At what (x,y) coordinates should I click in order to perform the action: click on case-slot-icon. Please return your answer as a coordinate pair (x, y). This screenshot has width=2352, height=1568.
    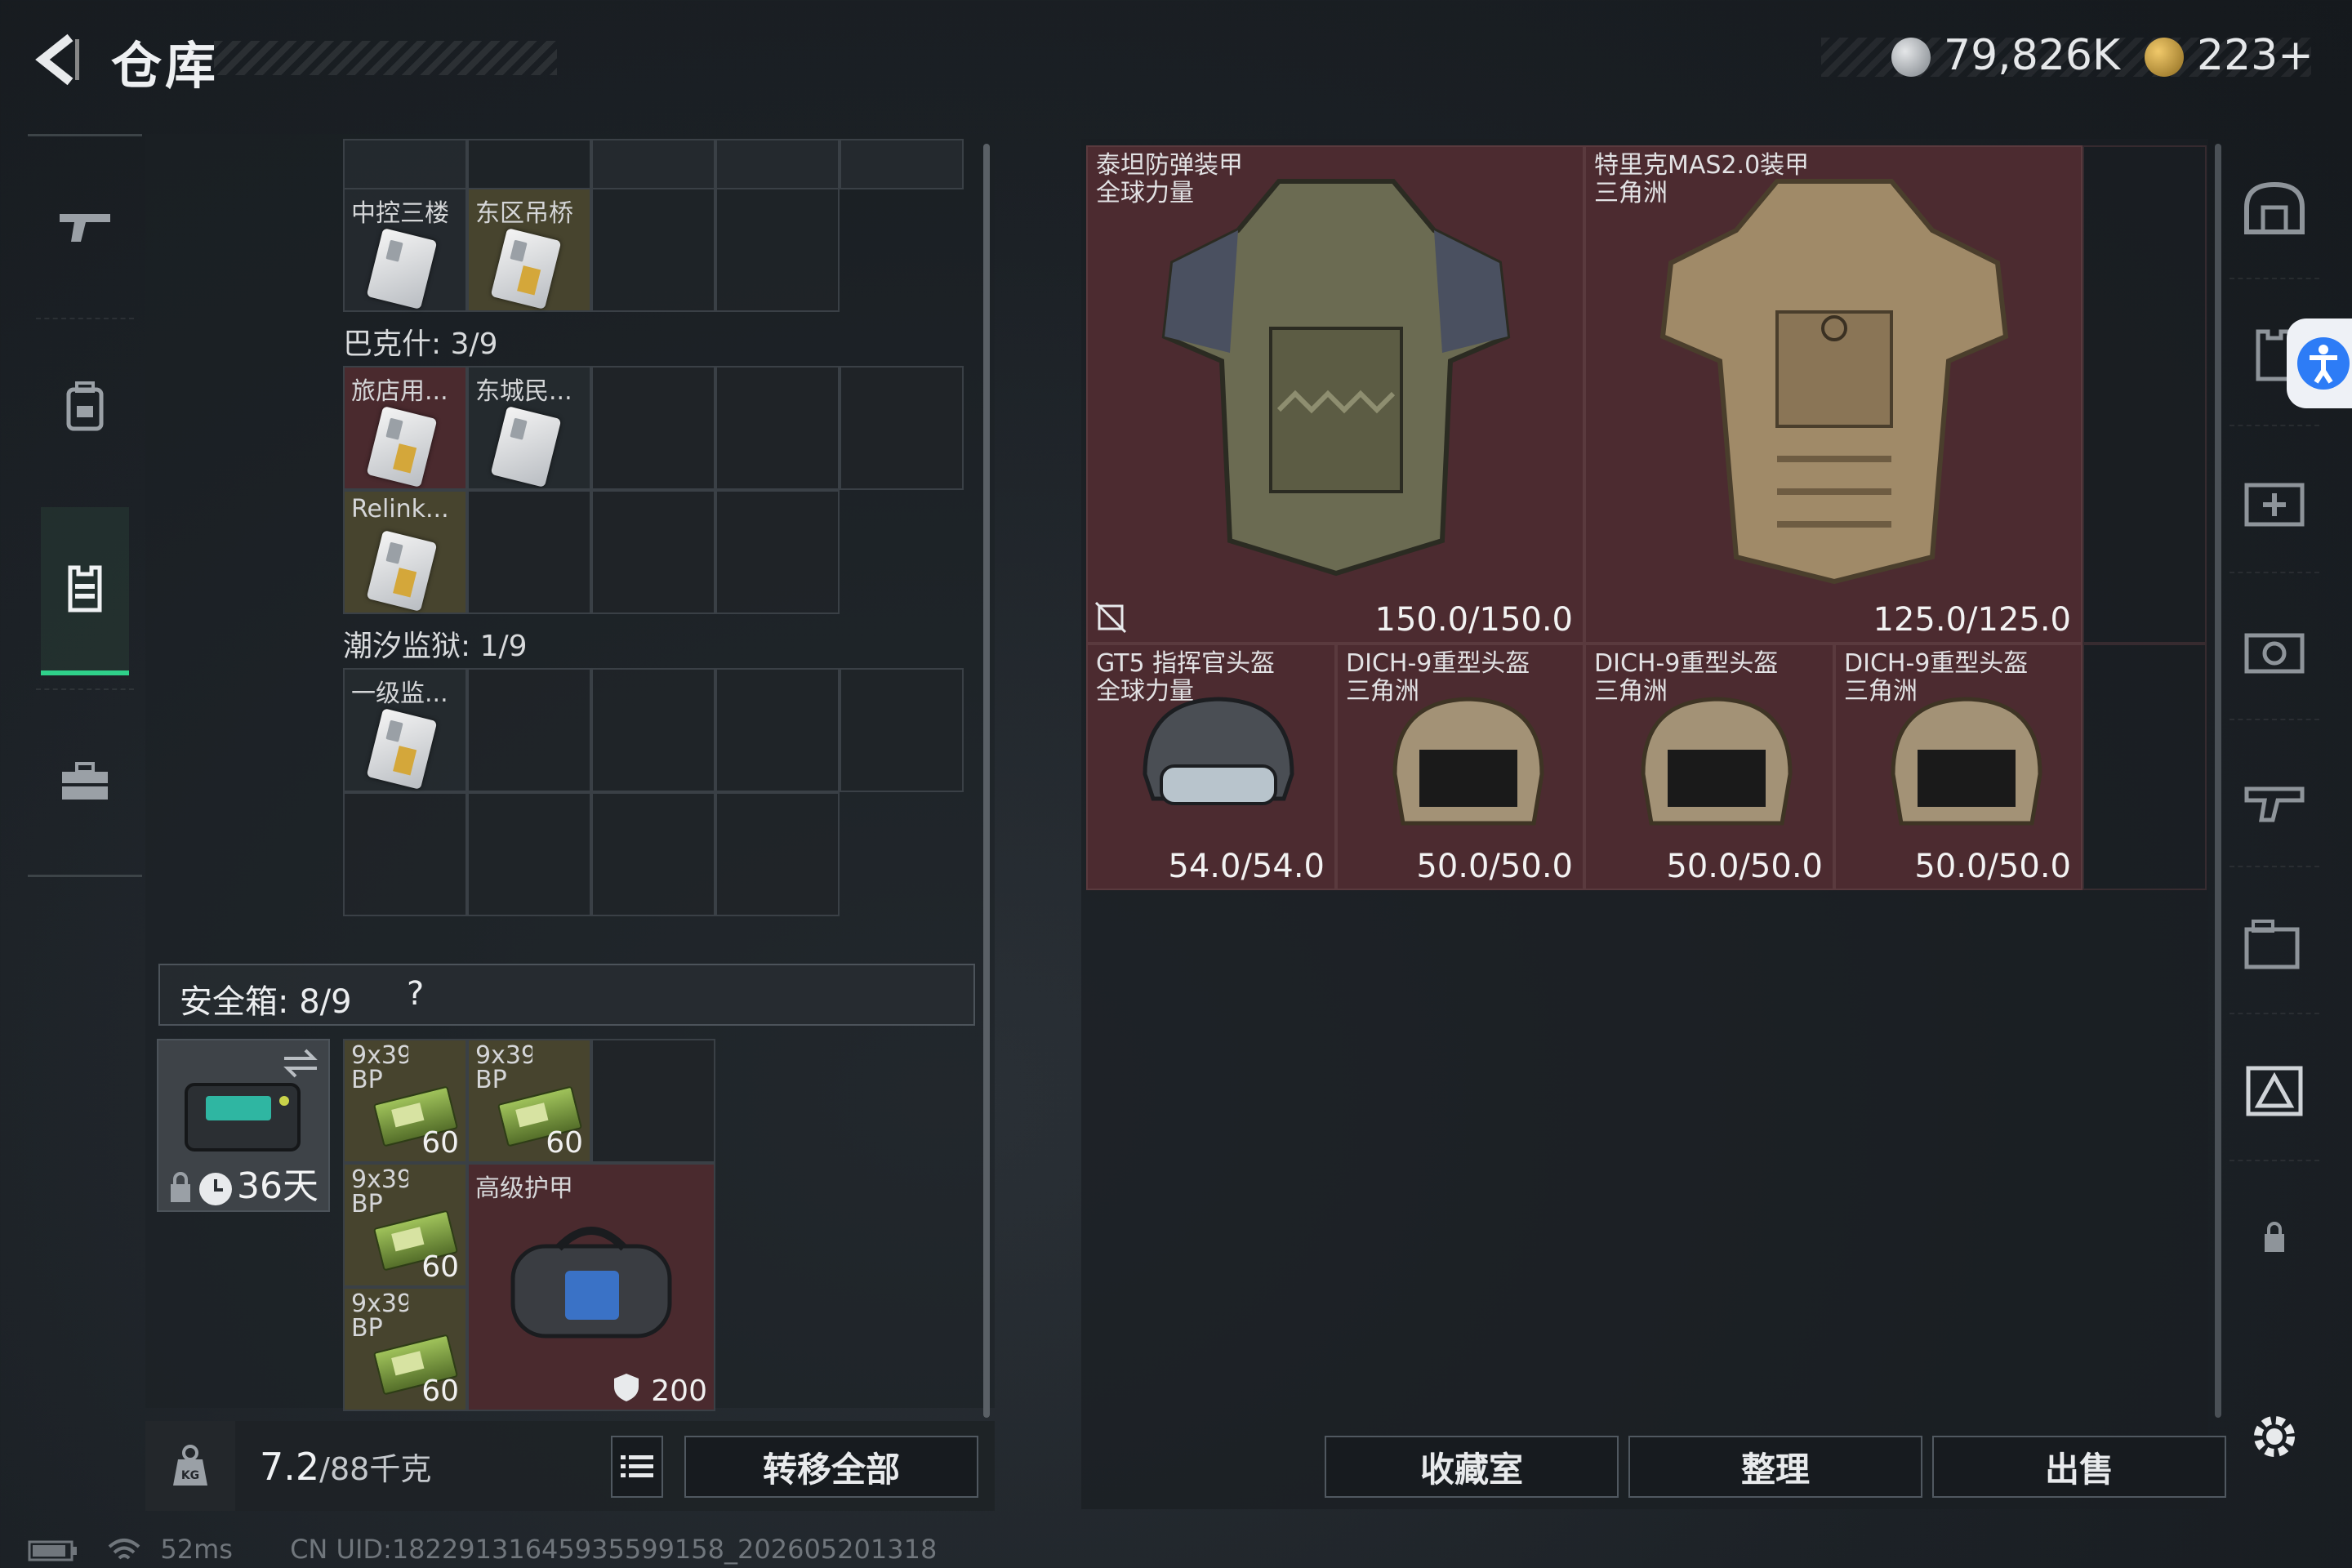
    Looking at the image, I should click on (2272, 945).